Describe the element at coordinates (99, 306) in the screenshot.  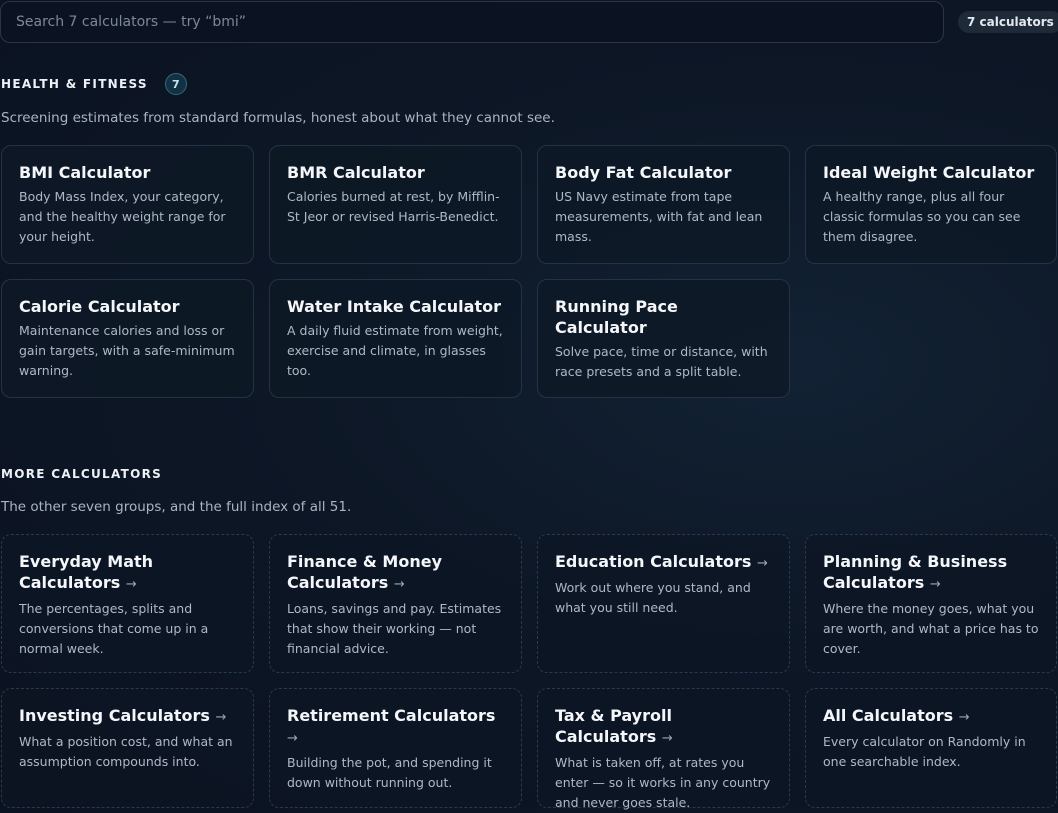
I see `card-title: Calorie Calculator` at that location.